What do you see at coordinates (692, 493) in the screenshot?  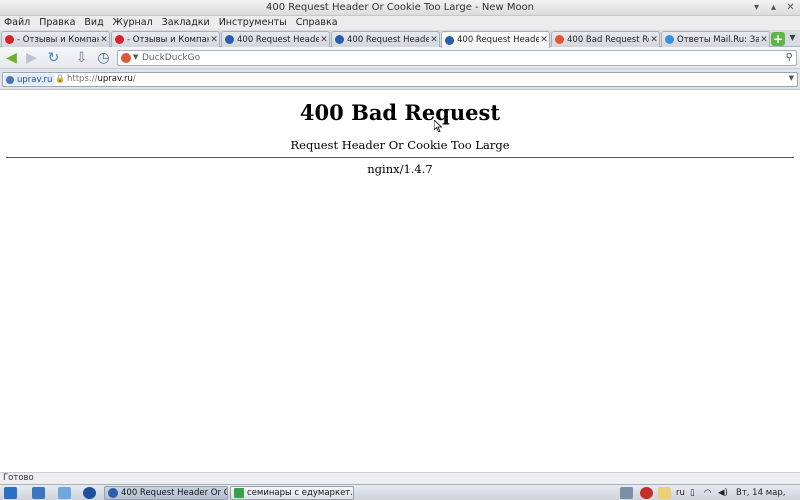 I see `battery-icon: ▯` at bounding box center [692, 493].